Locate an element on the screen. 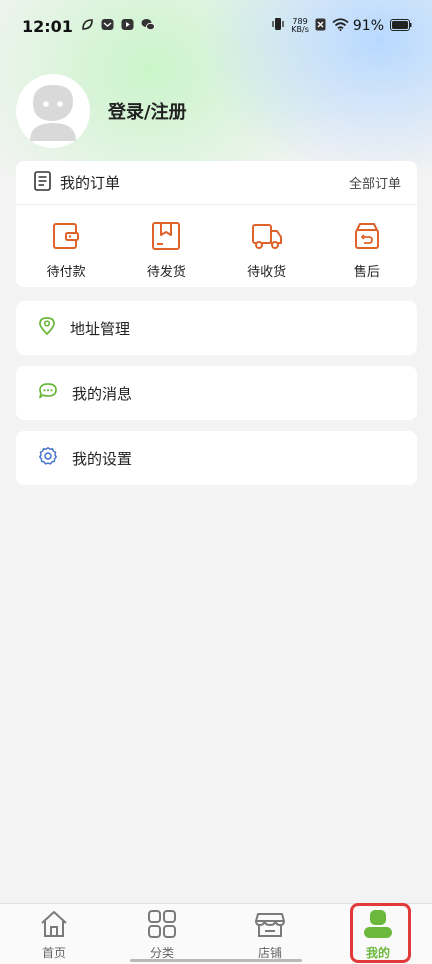 The height and width of the screenshot is (964, 432). home-icon is located at coordinates (54, 926).